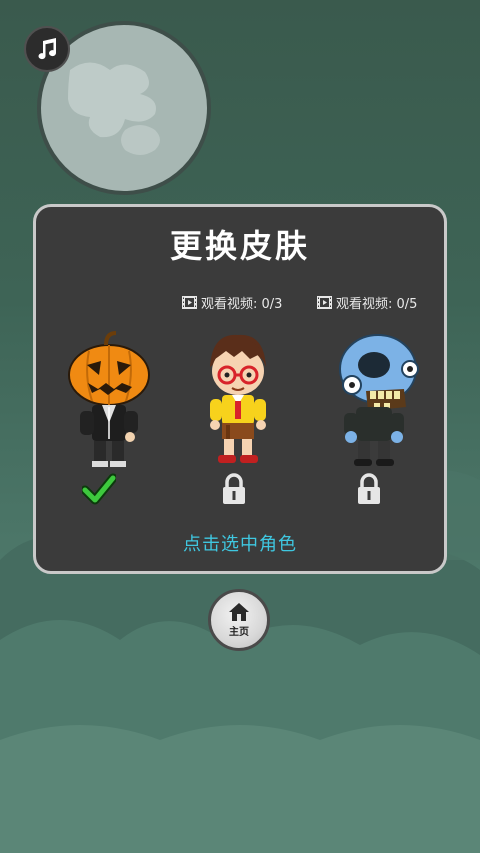 This screenshot has height=853, width=480. What do you see at coordinates (377, 402) in the screenshot?
I see `character-zombie` at bounding box center [377, 402].